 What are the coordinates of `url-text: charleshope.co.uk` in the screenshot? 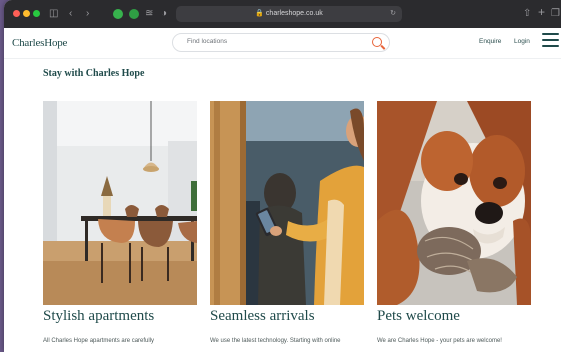 It's located at (294, 13).